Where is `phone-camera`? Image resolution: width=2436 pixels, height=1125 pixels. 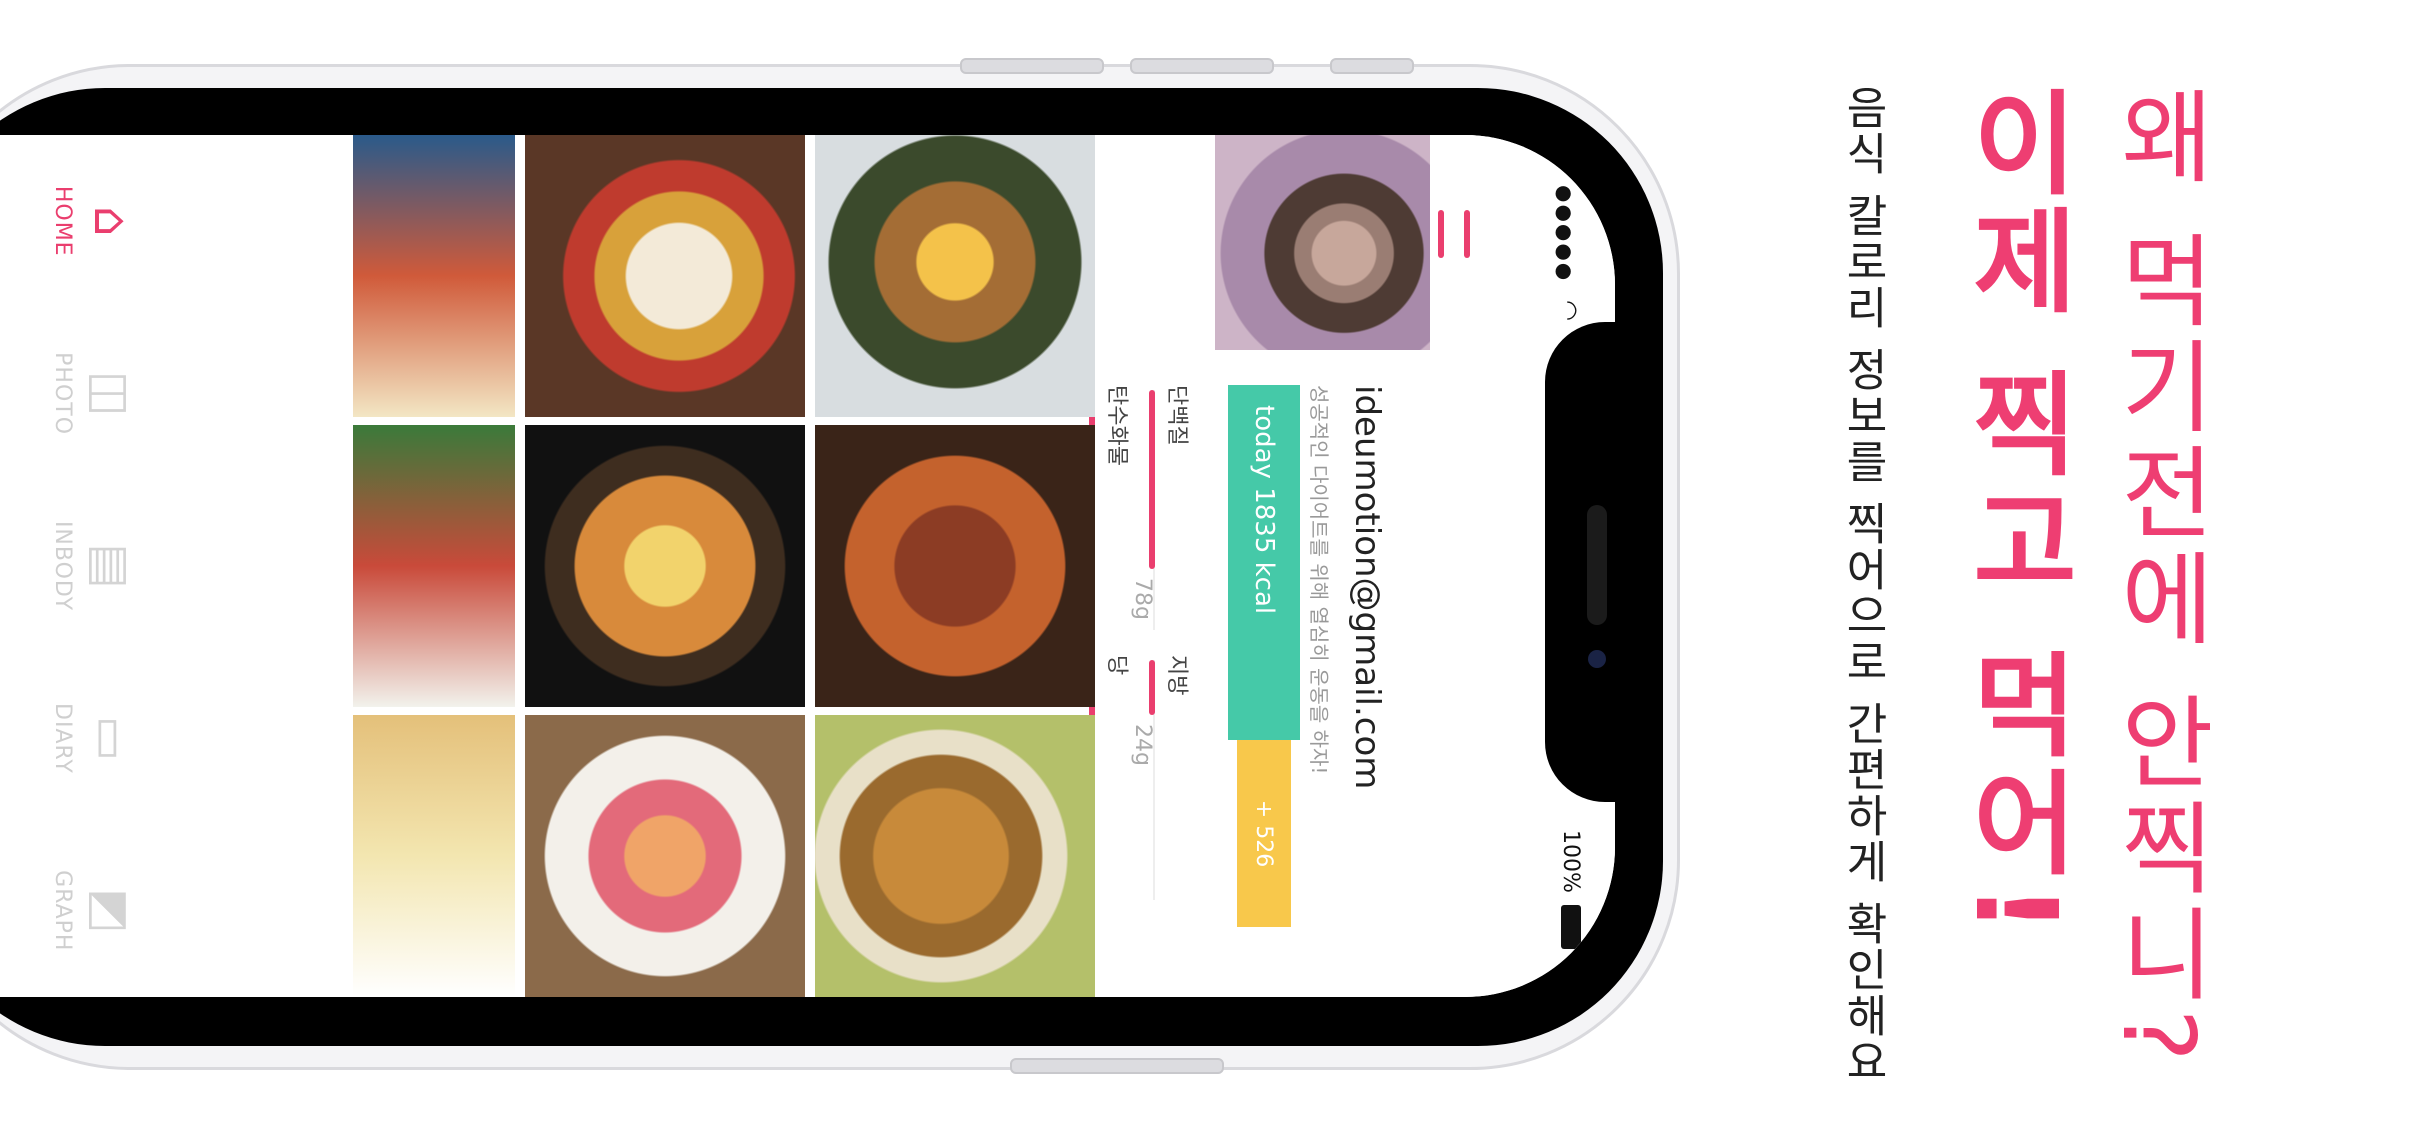
phone-camera is located at coordinates (1597, 659).